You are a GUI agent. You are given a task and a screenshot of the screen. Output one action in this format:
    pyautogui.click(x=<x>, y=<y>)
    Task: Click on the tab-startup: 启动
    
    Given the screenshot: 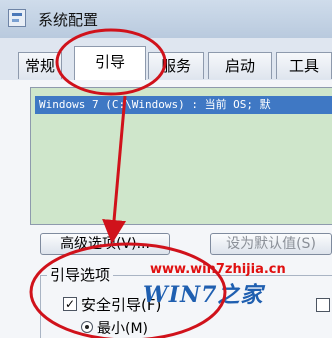 What is the action you would take?
    pyautogui.click(x=240, y=65)
    